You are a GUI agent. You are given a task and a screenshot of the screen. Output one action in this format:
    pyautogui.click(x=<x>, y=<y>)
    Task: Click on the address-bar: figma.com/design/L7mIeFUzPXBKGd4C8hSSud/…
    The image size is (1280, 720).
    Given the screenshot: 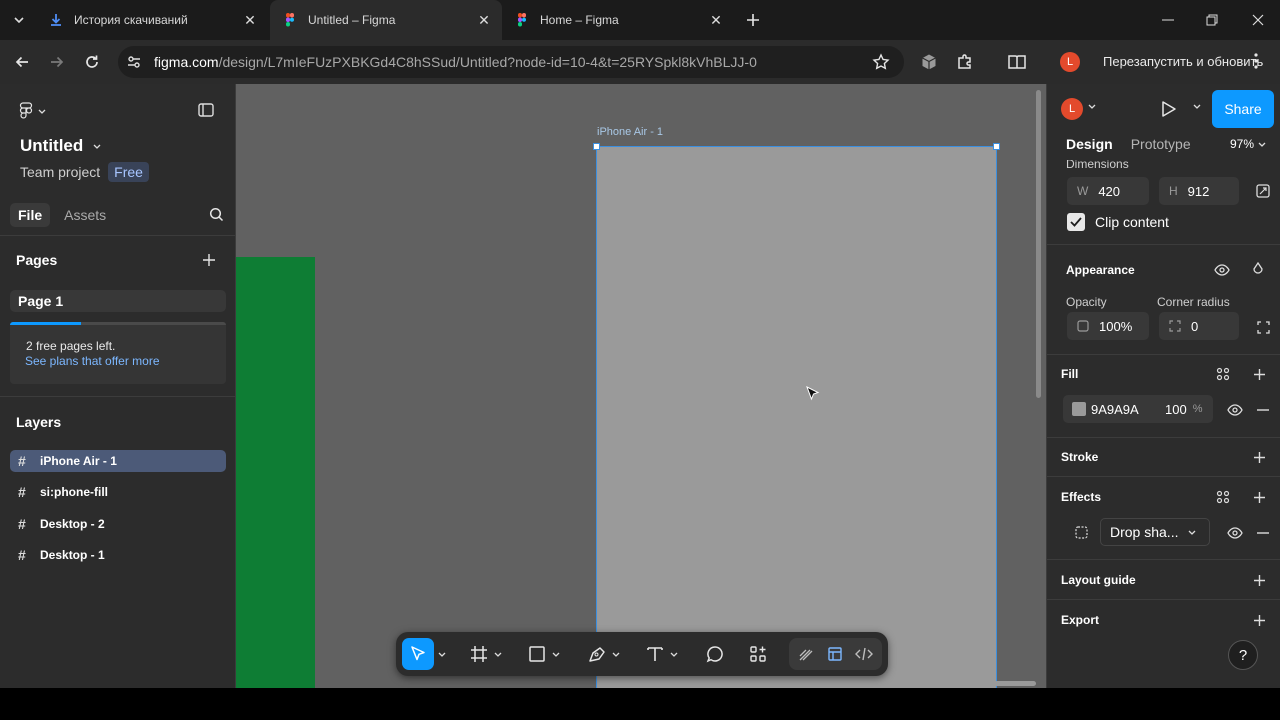 What is the action you would take?
    pyautogui.click(x=511, y=62)
    